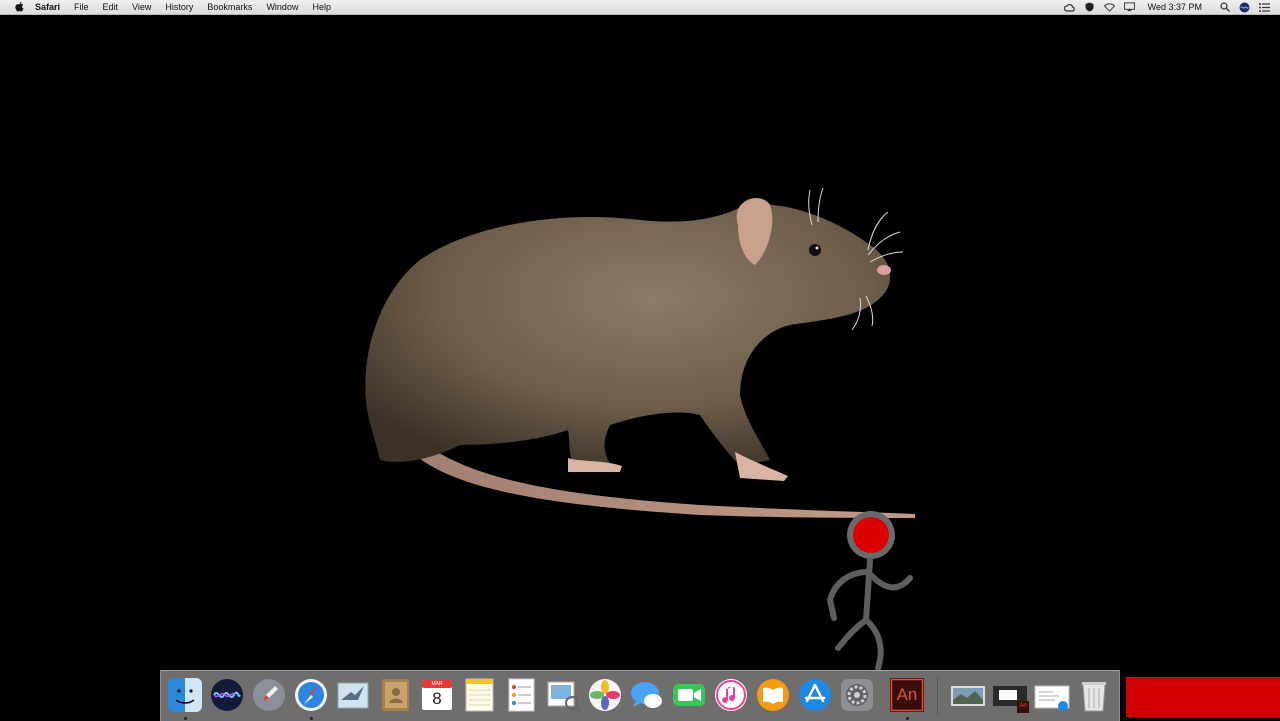 Image resolution: width=1280 pixels, height=721 pixels. I want to click on wifi-icon, so click(1109, 7).